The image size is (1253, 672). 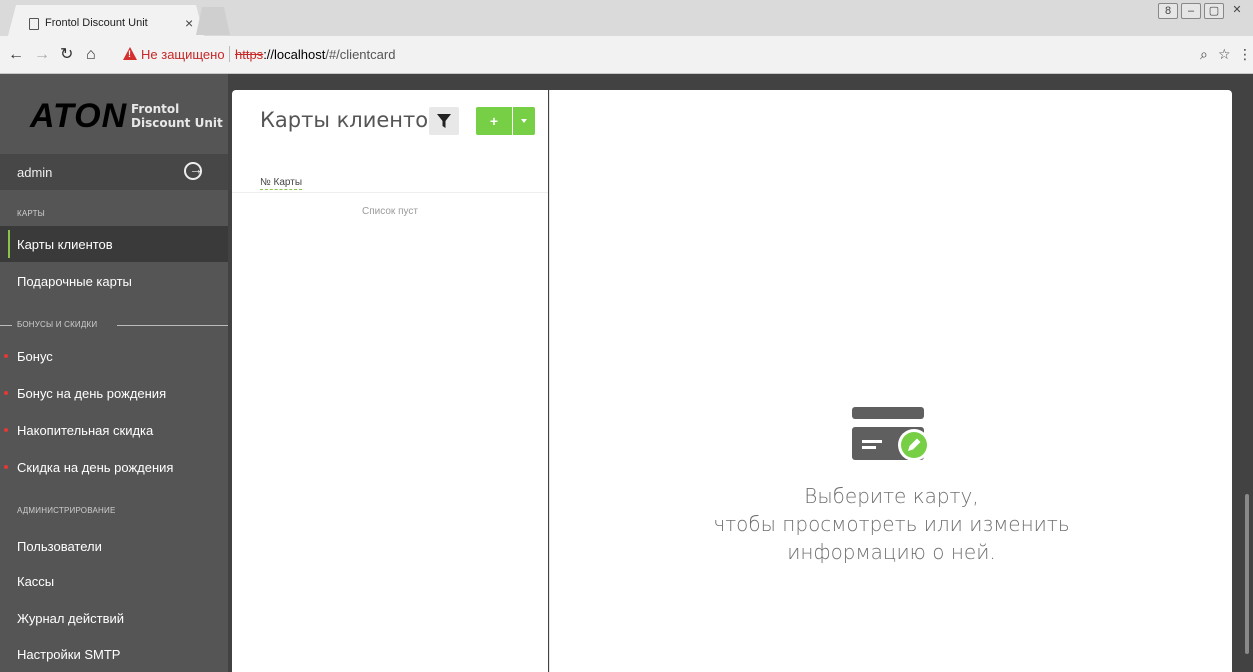 I want to click on back-icon: ←, so click(x=16, y=55).